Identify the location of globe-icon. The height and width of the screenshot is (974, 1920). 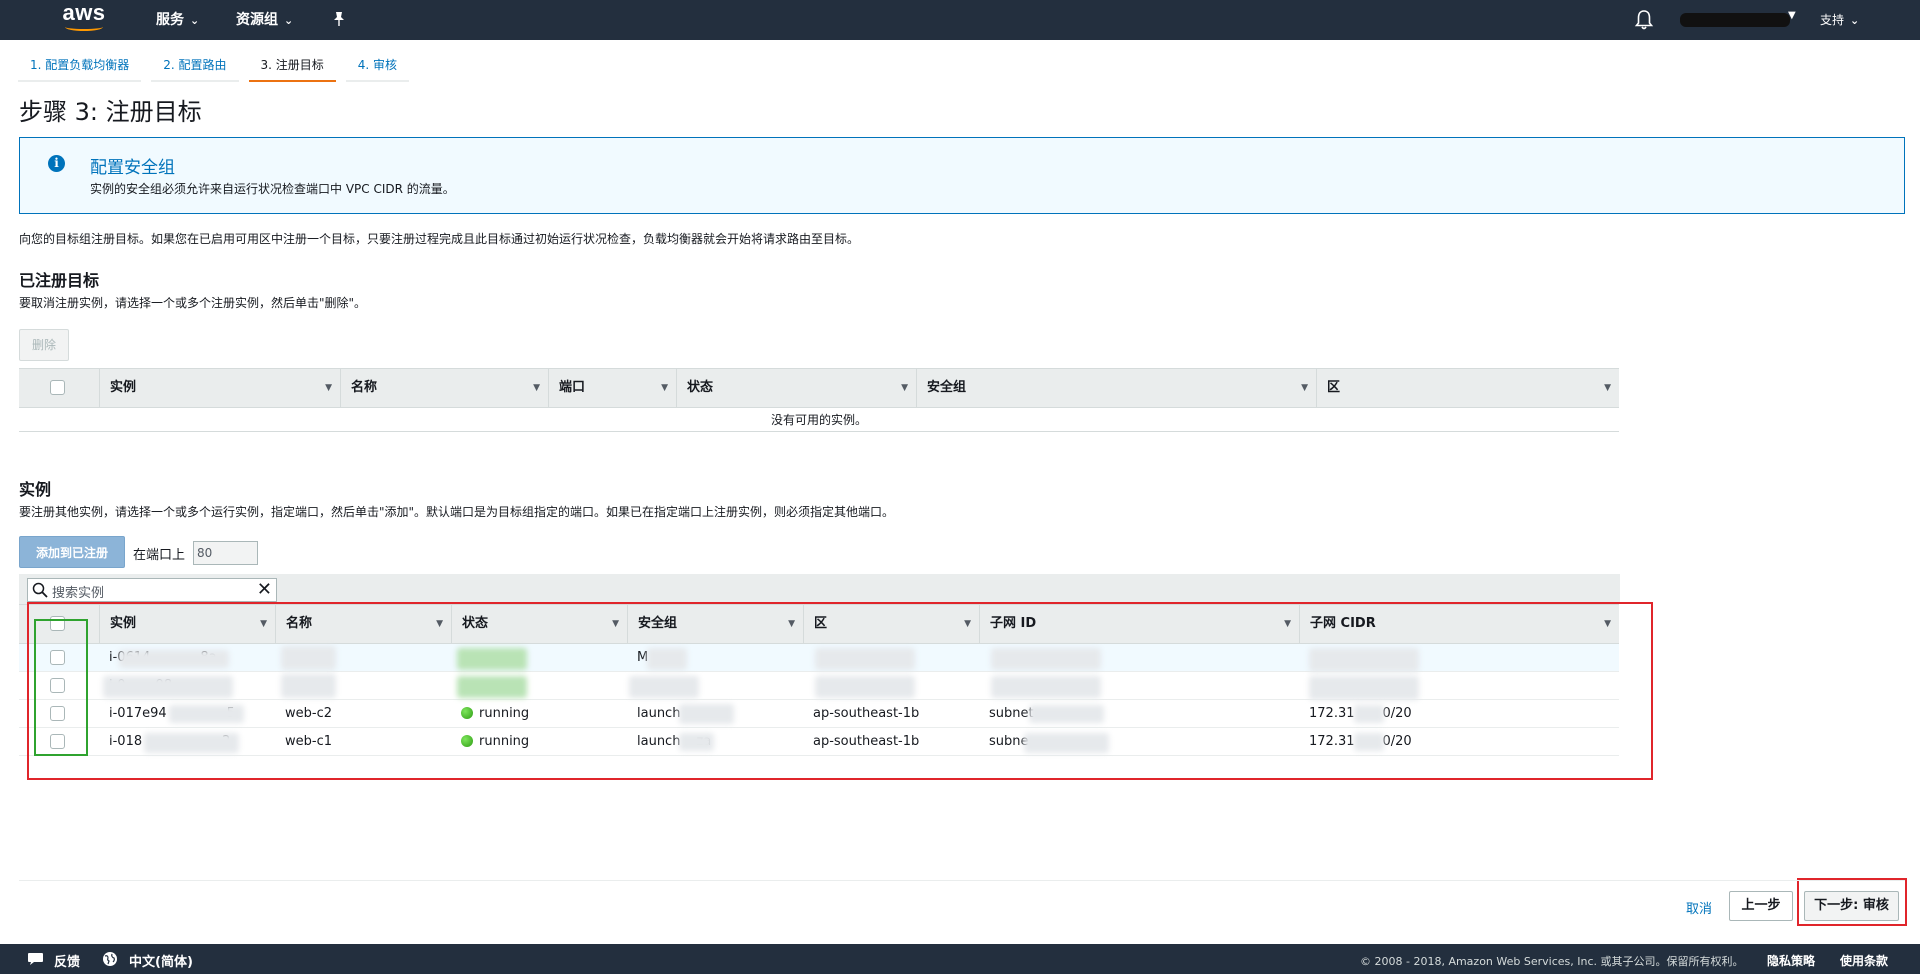
(110, 959).